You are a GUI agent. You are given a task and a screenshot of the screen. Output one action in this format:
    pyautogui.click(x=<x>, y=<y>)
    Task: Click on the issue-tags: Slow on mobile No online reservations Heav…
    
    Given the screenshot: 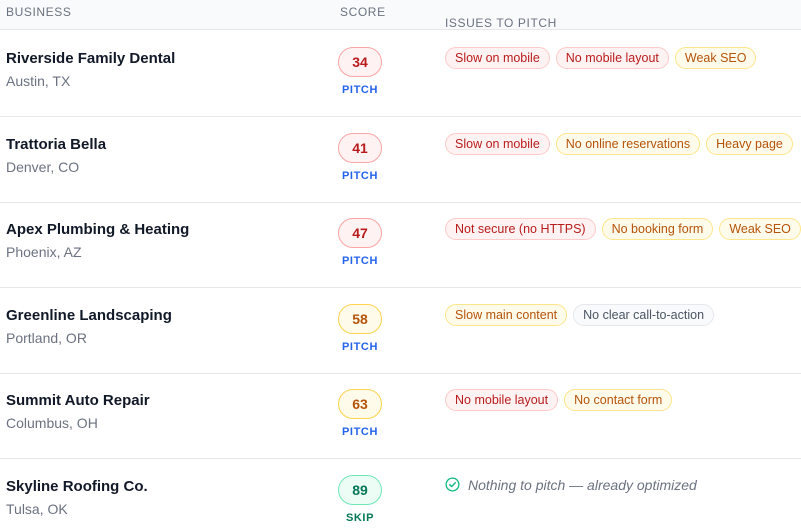 What is the action you would take?
    pyautogui.click(x=619, y=143)
    